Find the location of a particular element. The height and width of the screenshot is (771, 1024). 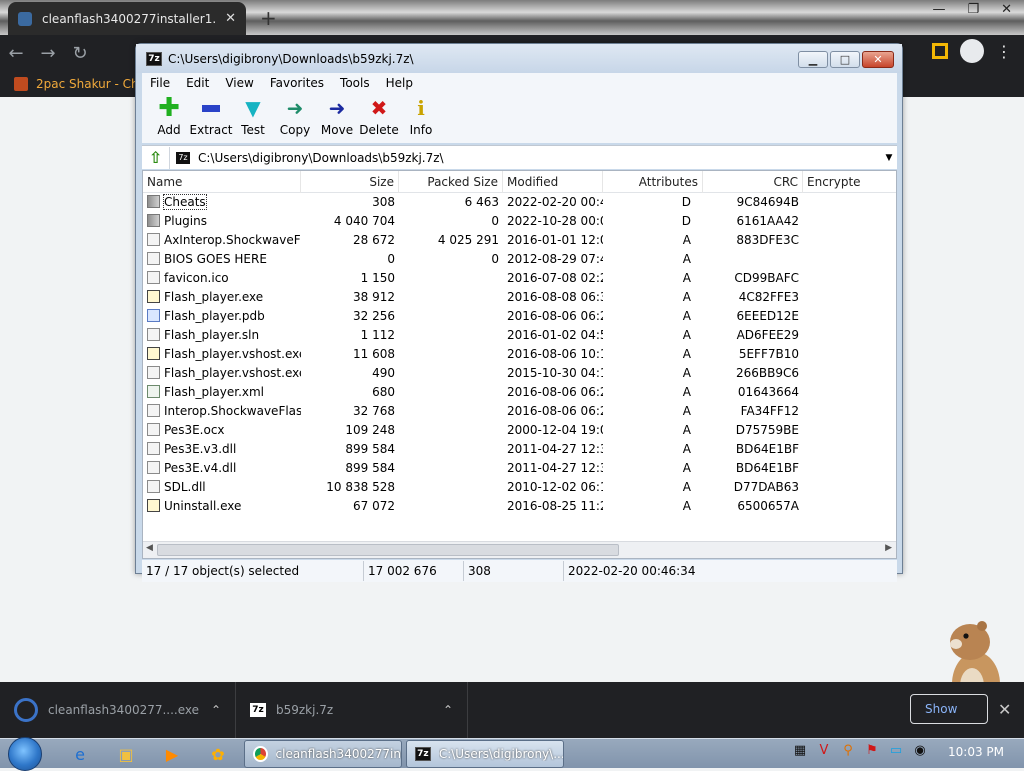

test-button: ▼ Test is located at coordinates (253, 115).